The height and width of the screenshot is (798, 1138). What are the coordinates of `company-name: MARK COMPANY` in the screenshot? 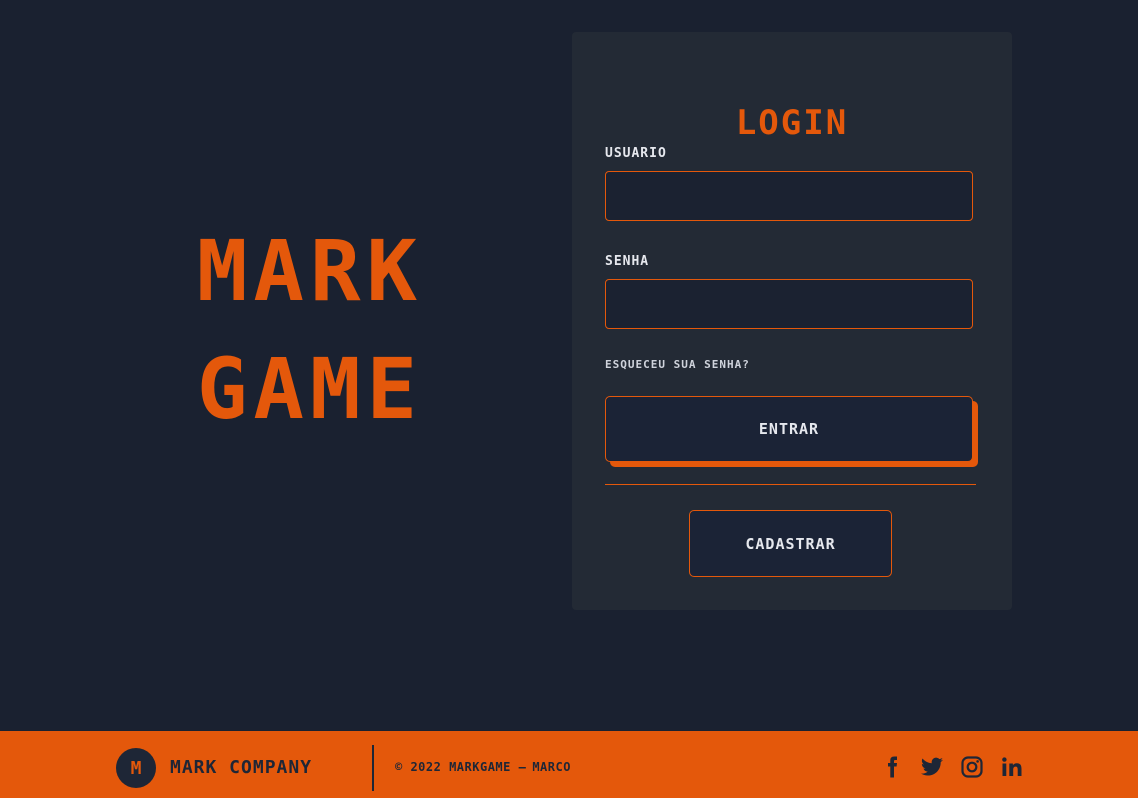 It's located at (241, 767).